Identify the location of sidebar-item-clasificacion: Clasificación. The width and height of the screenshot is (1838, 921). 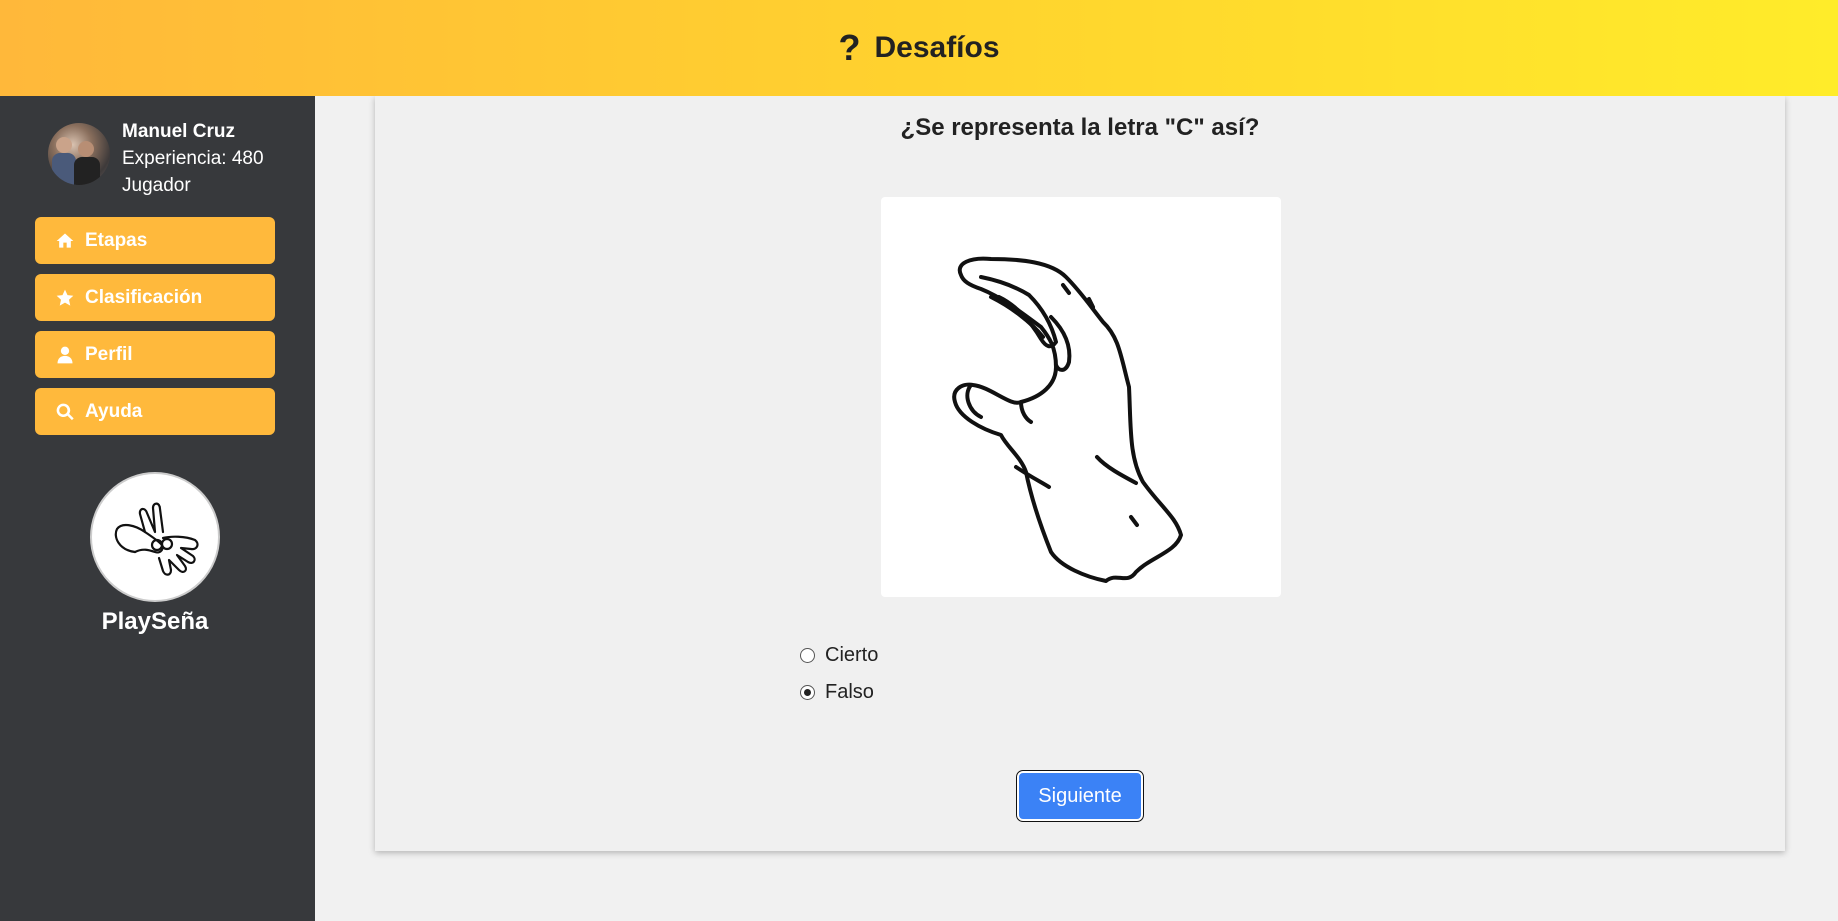
(155, 297).